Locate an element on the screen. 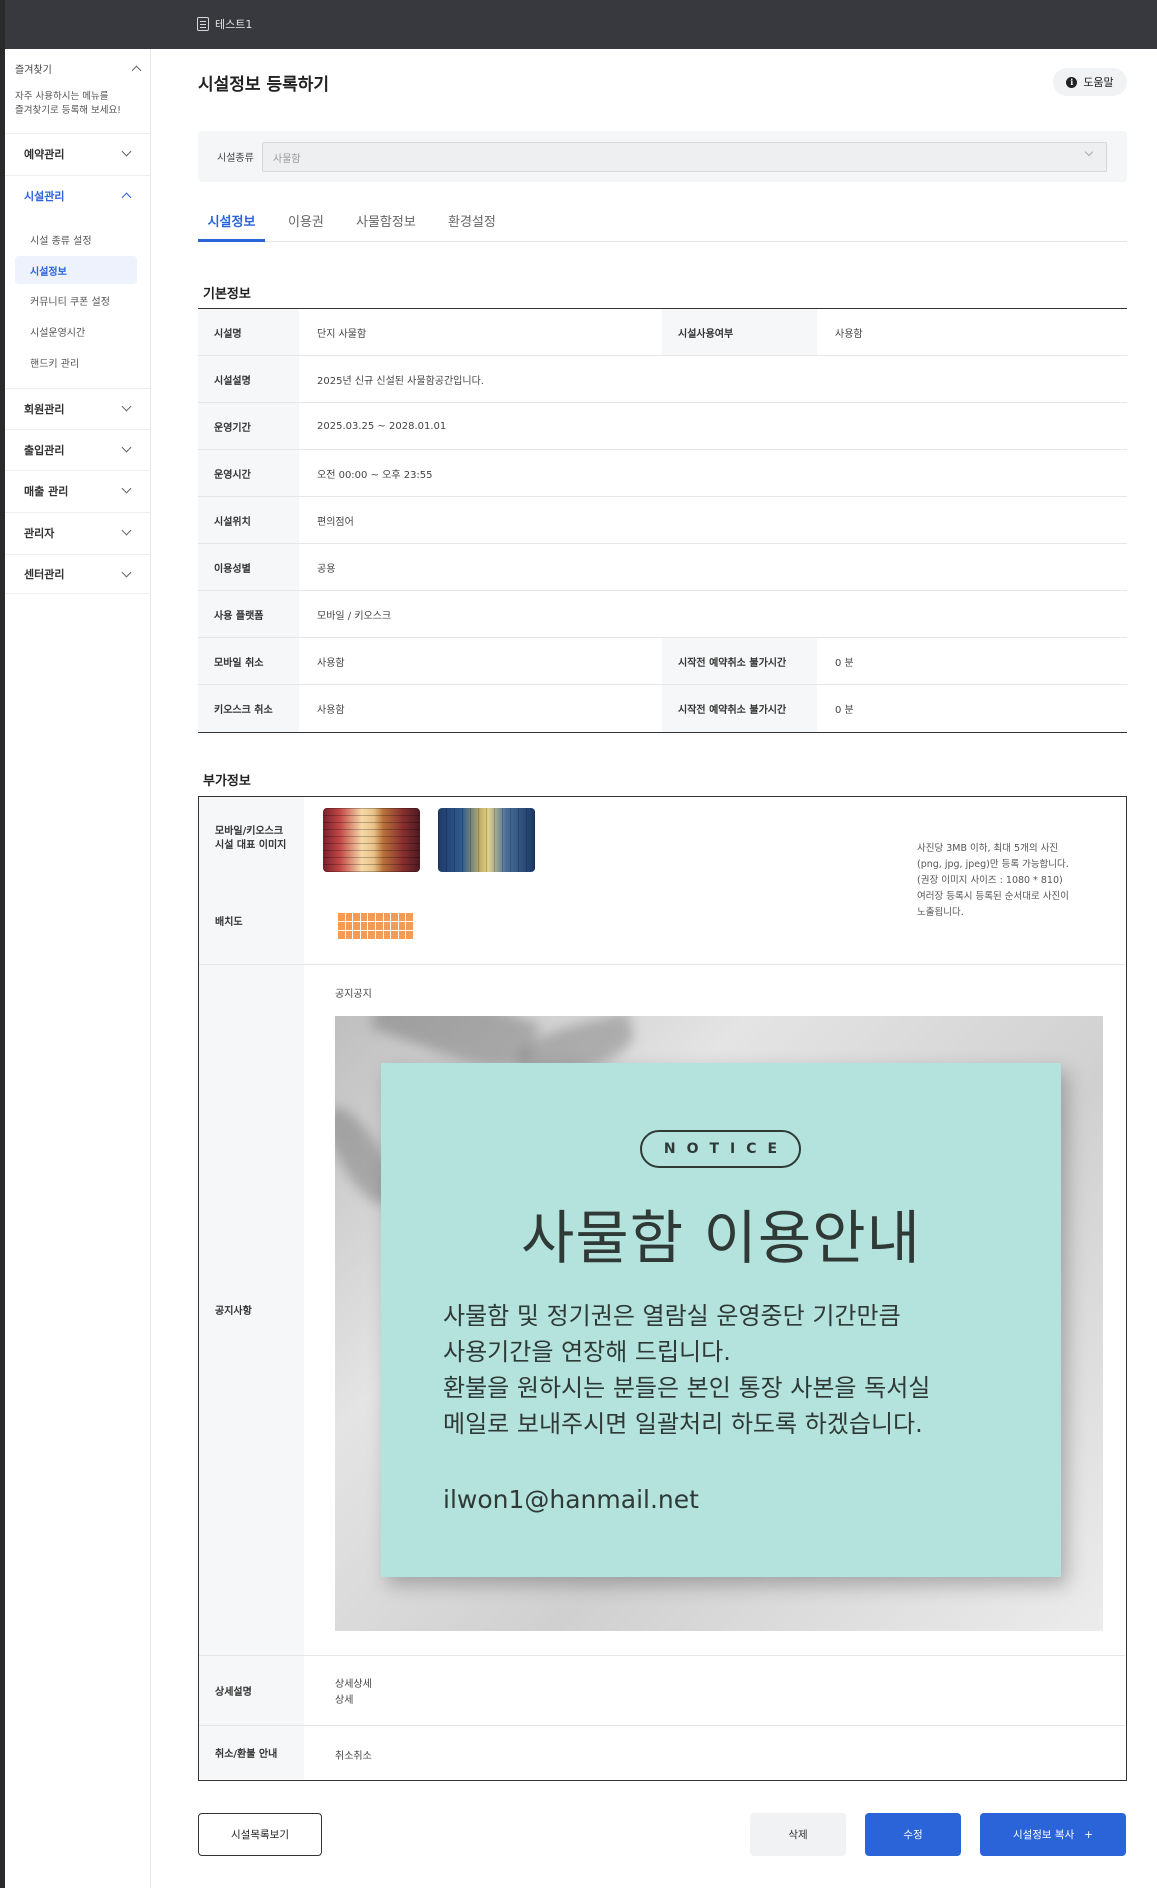 Image resolution: width=1157 pixels, height=1888 pixels. mobile-cancel-limit-value: 0 분 is located at coordinates (844, 663).